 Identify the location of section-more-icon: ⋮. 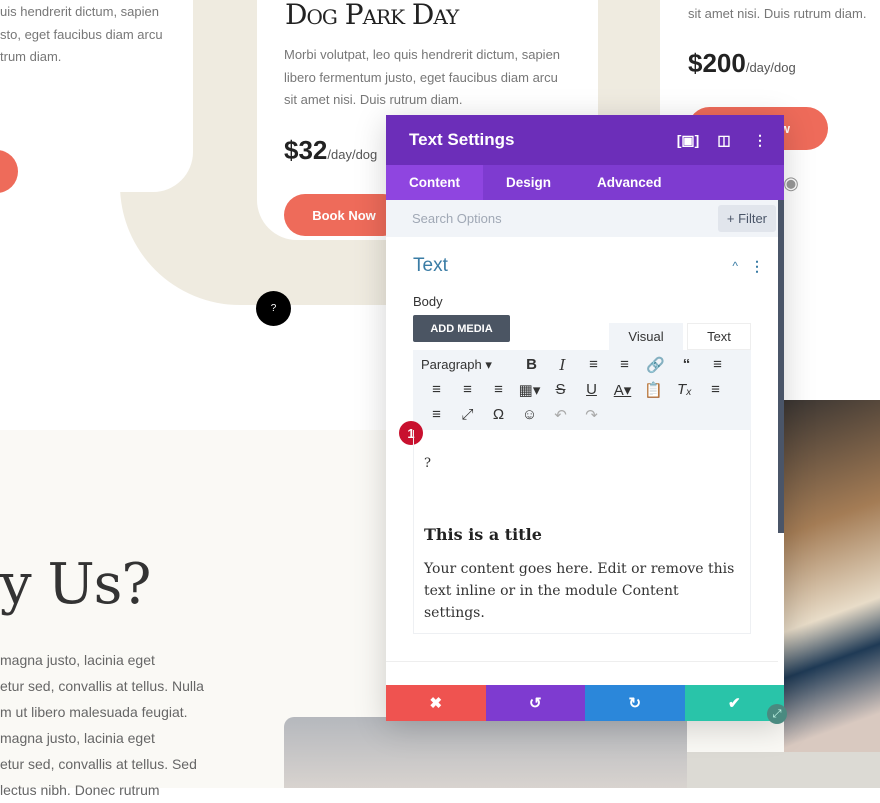
(757, 266).